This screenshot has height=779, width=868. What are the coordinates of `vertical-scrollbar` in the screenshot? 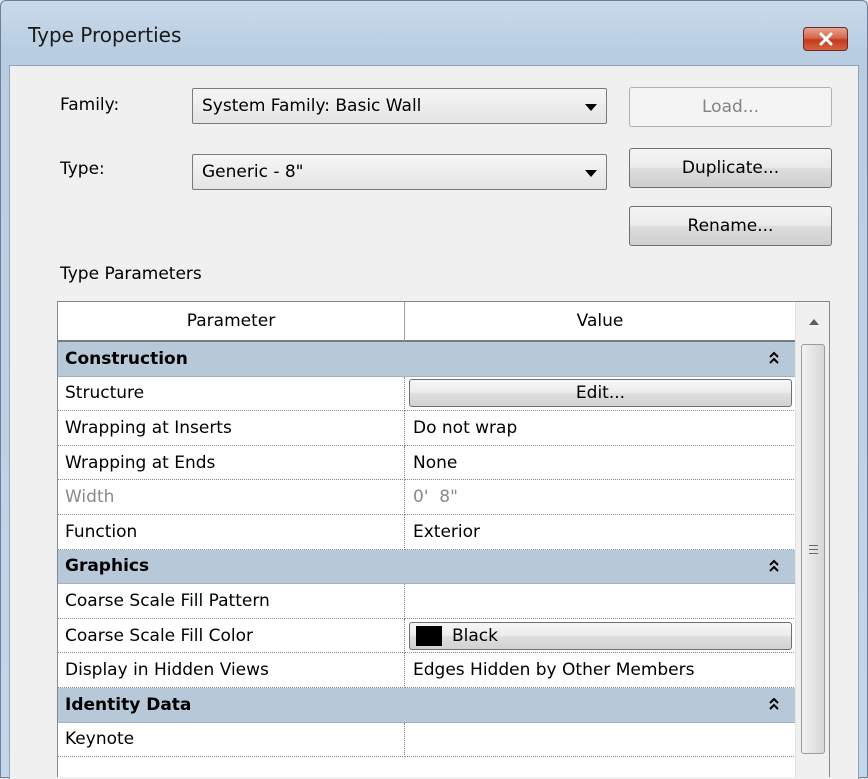 It's located at (812, 539).